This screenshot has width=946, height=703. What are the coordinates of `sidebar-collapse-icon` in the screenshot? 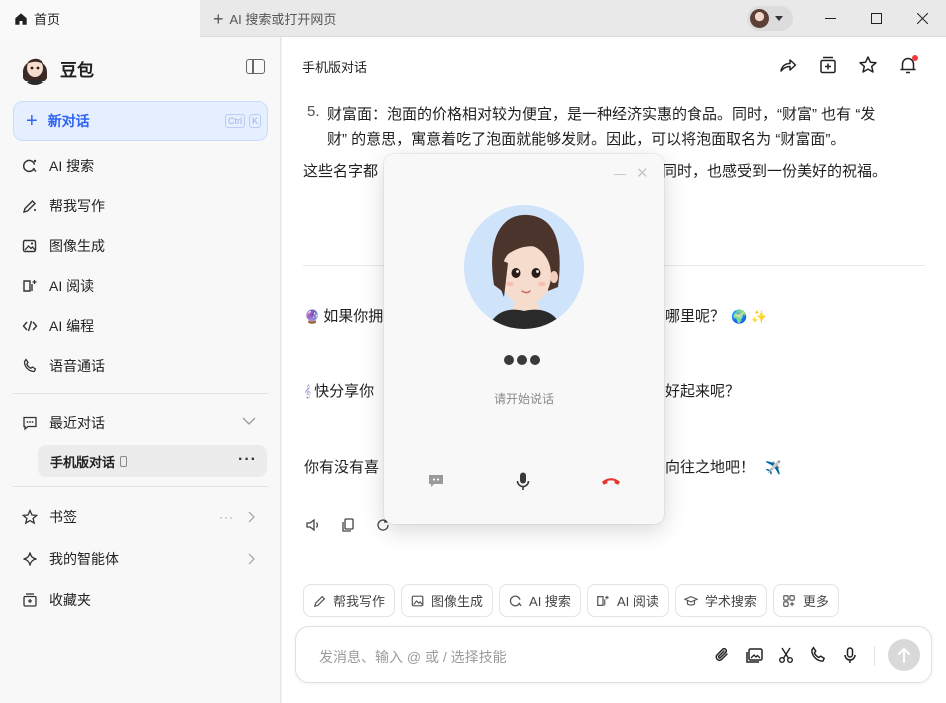 It's located at (255, 66).